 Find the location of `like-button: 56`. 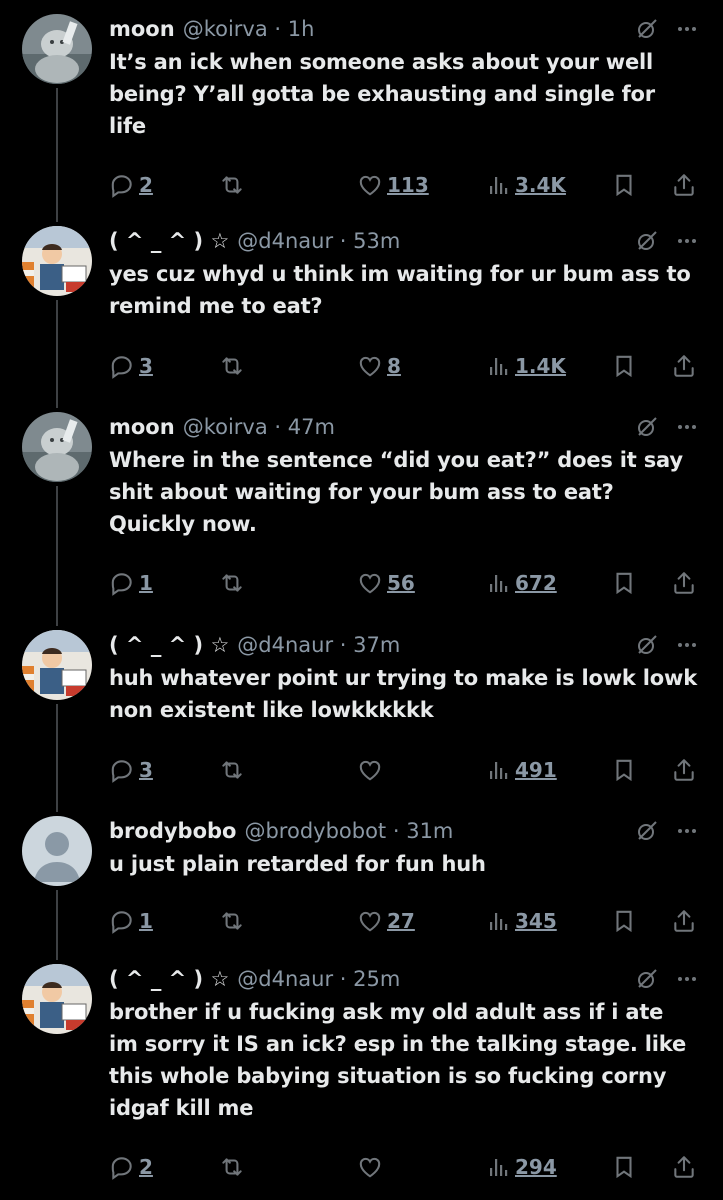

like-button: 56 is located at coordinates (386, 583).